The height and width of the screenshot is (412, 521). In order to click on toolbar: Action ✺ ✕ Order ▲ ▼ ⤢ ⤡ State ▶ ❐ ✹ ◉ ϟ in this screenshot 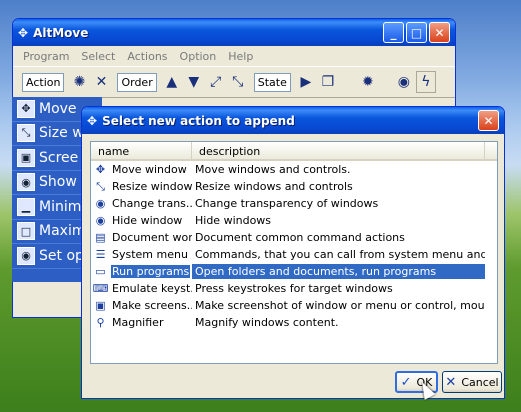, I will do `click(234, 82)`.